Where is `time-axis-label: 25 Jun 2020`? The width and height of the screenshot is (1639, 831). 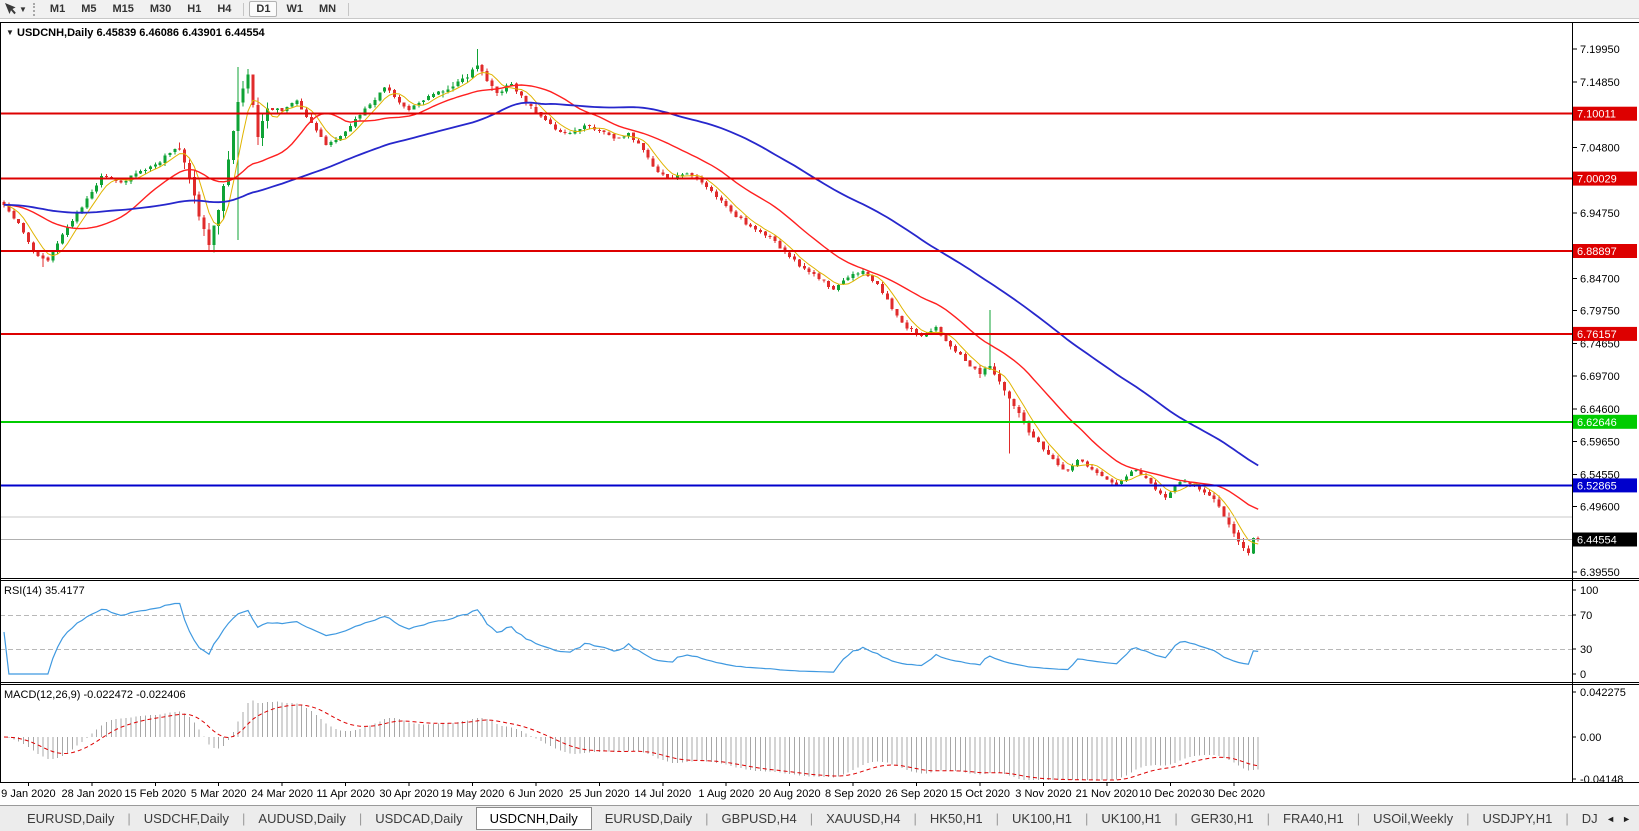
time-axis-label: 25 Jun 2020 is located at coordinates (599, 794).